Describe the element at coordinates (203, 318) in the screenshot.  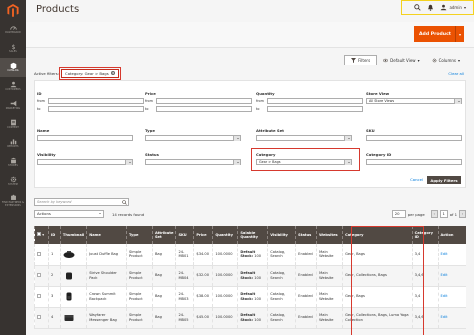
I see `cell-price: $45.00` at that location.